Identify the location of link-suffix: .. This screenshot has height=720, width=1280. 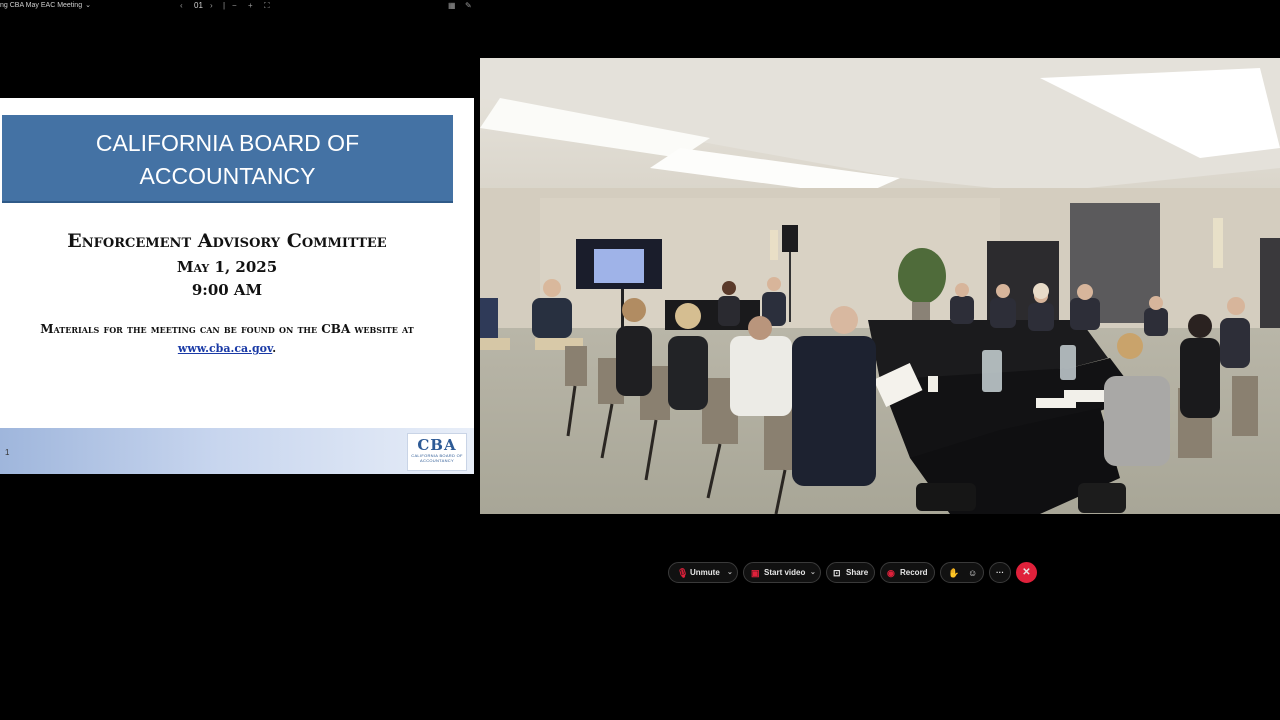
(274, 348).